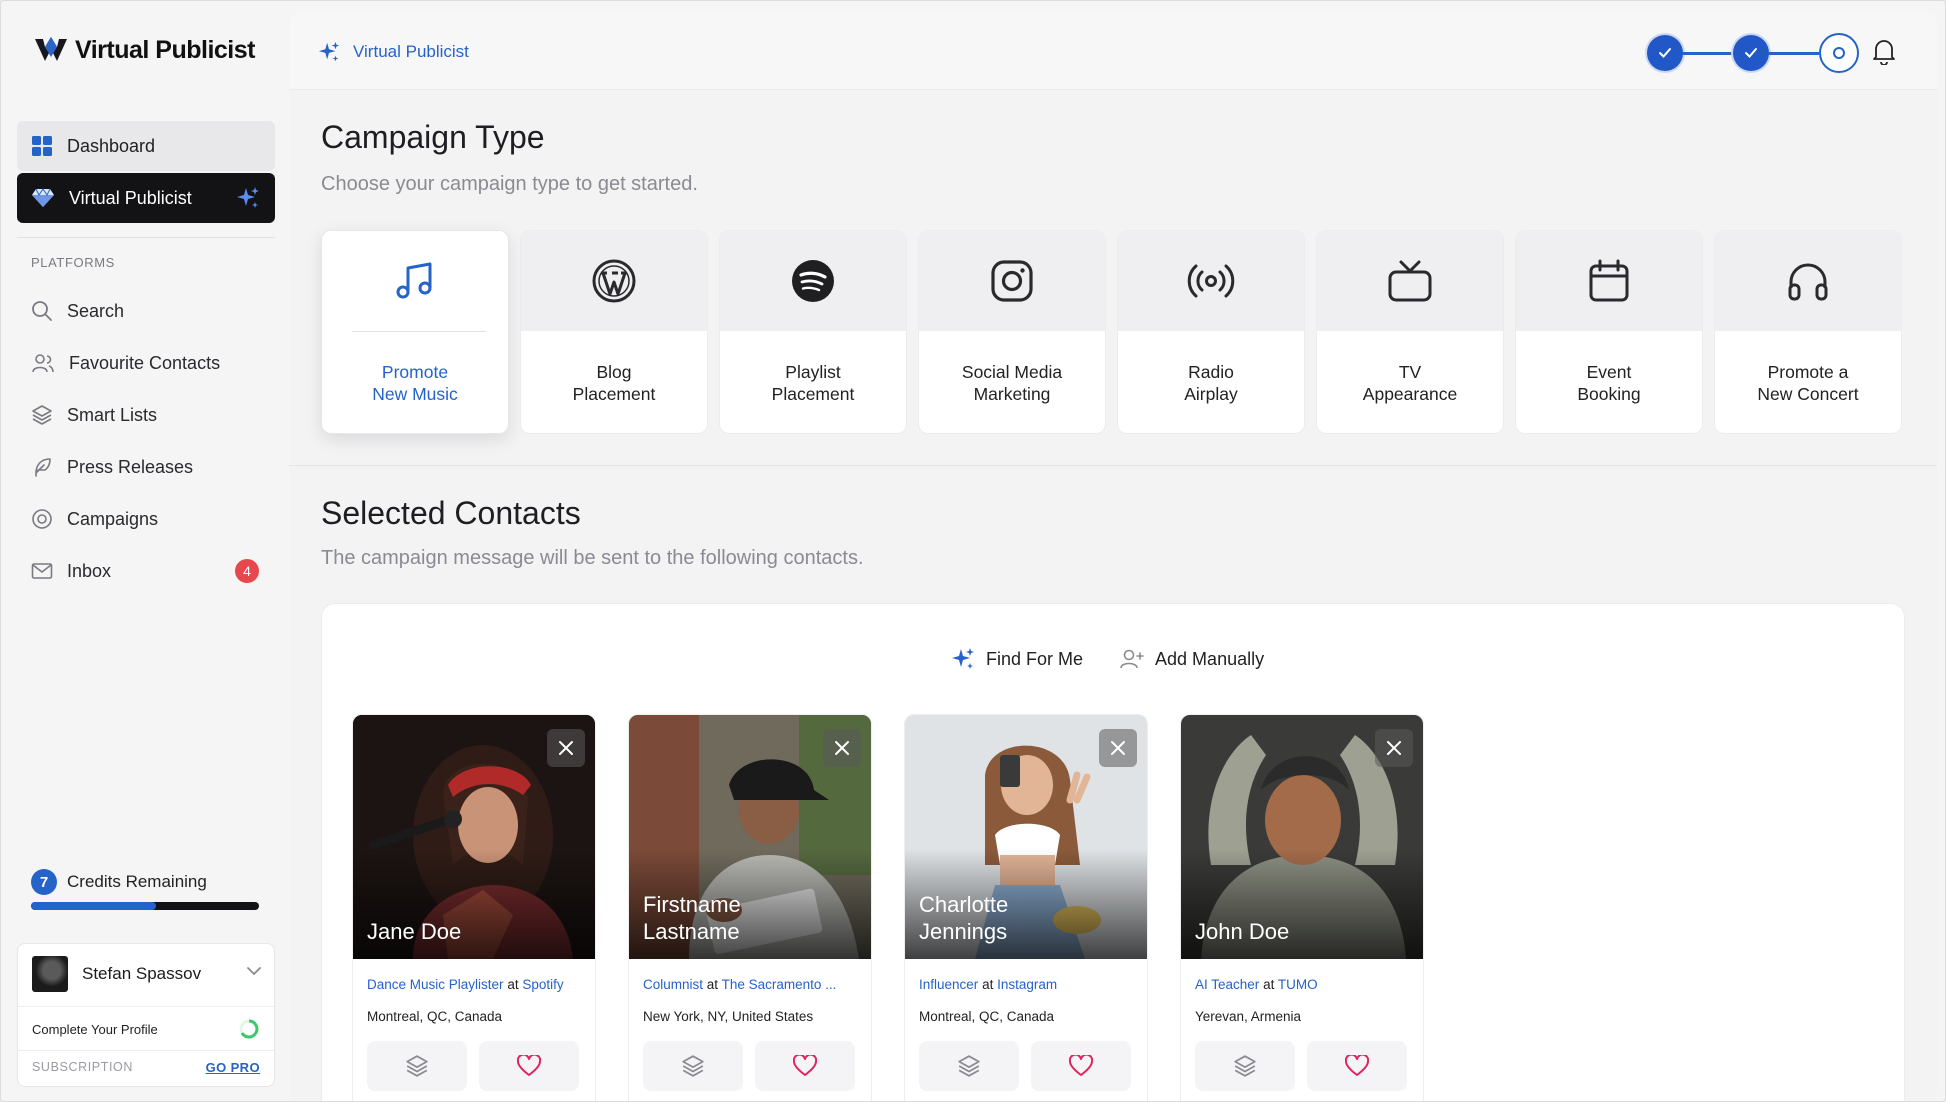 The height and width of the screenshot is (1102, 1946). I want to click on music-note-icon, so click(414, 280).